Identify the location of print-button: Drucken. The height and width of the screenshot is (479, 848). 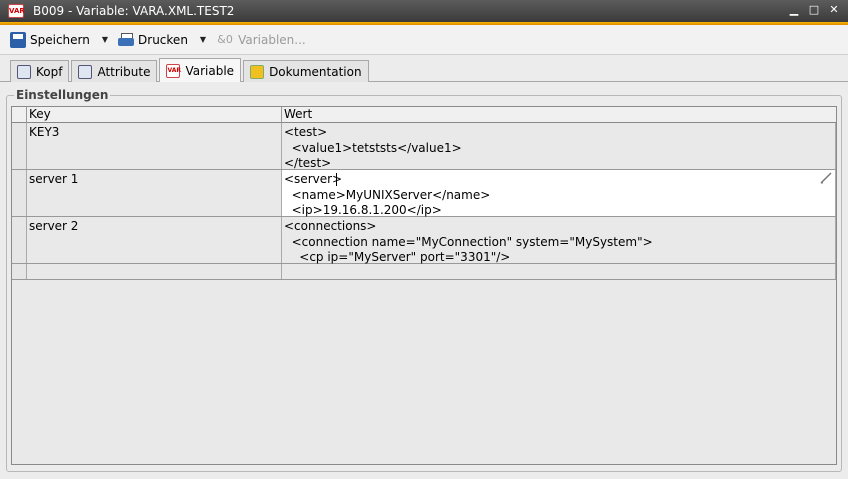
(153, 40).